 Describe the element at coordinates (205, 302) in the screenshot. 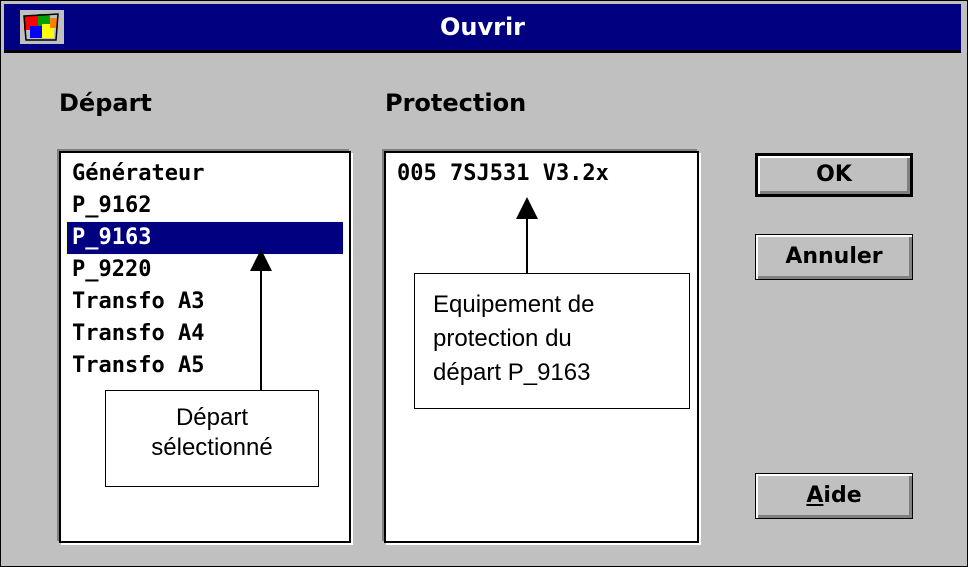

I see `list-item: Transfo A3` at that location.